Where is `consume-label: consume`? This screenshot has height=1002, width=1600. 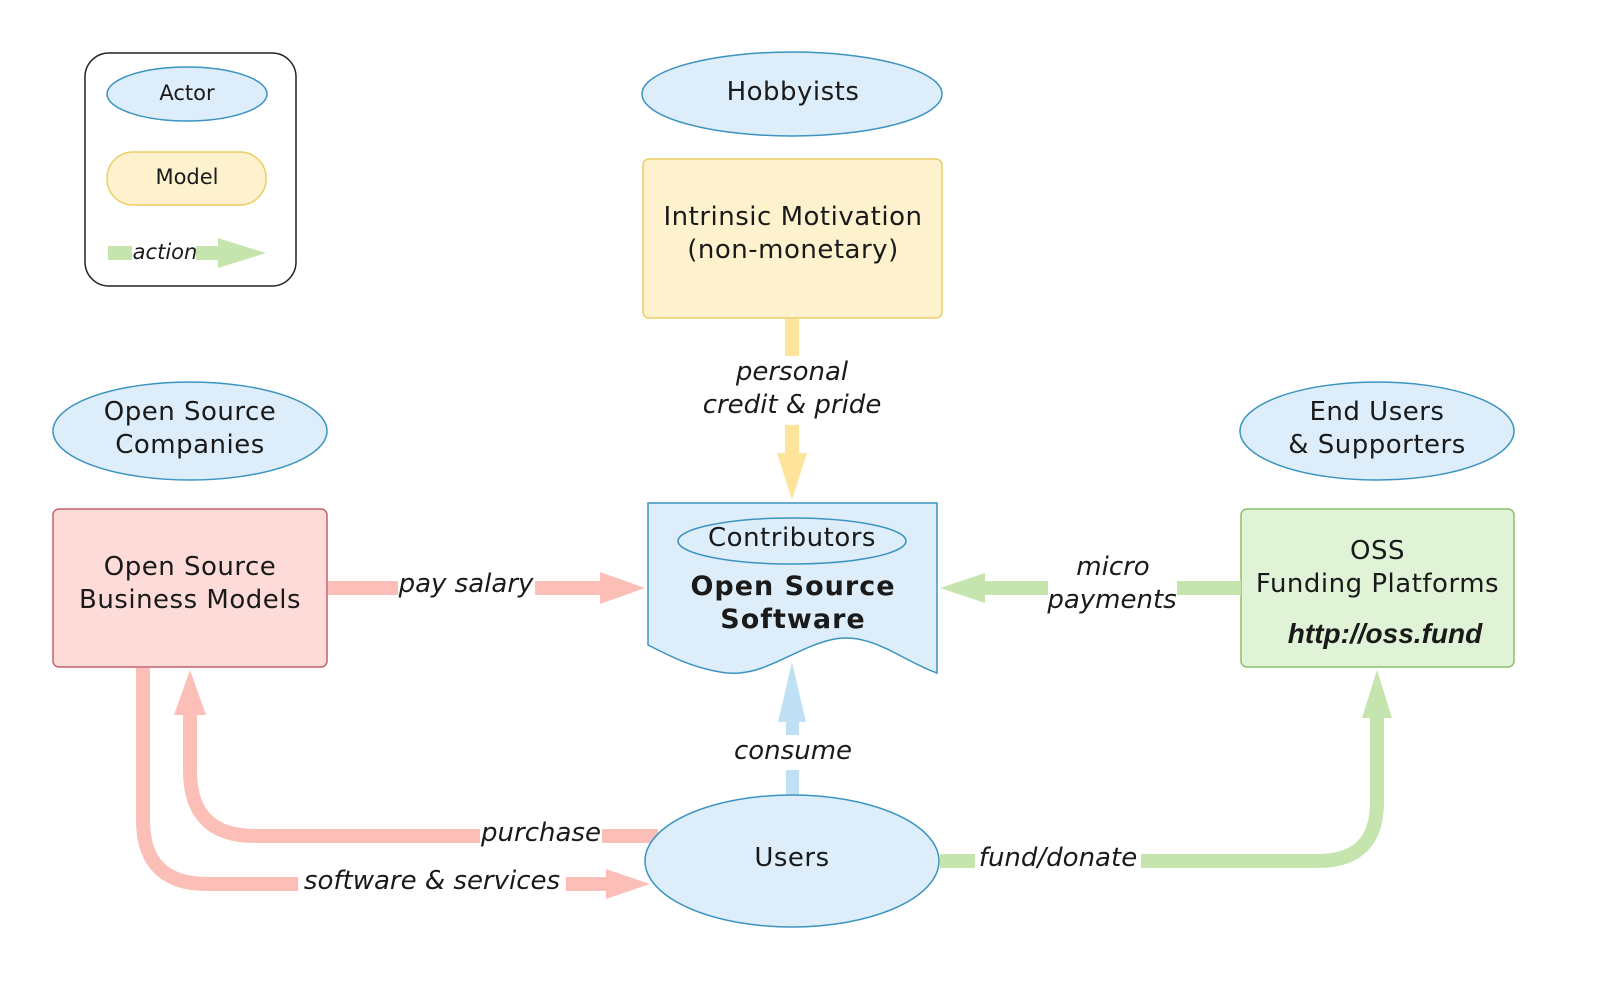 consume-label: consume is located at coordinates (793, 751).